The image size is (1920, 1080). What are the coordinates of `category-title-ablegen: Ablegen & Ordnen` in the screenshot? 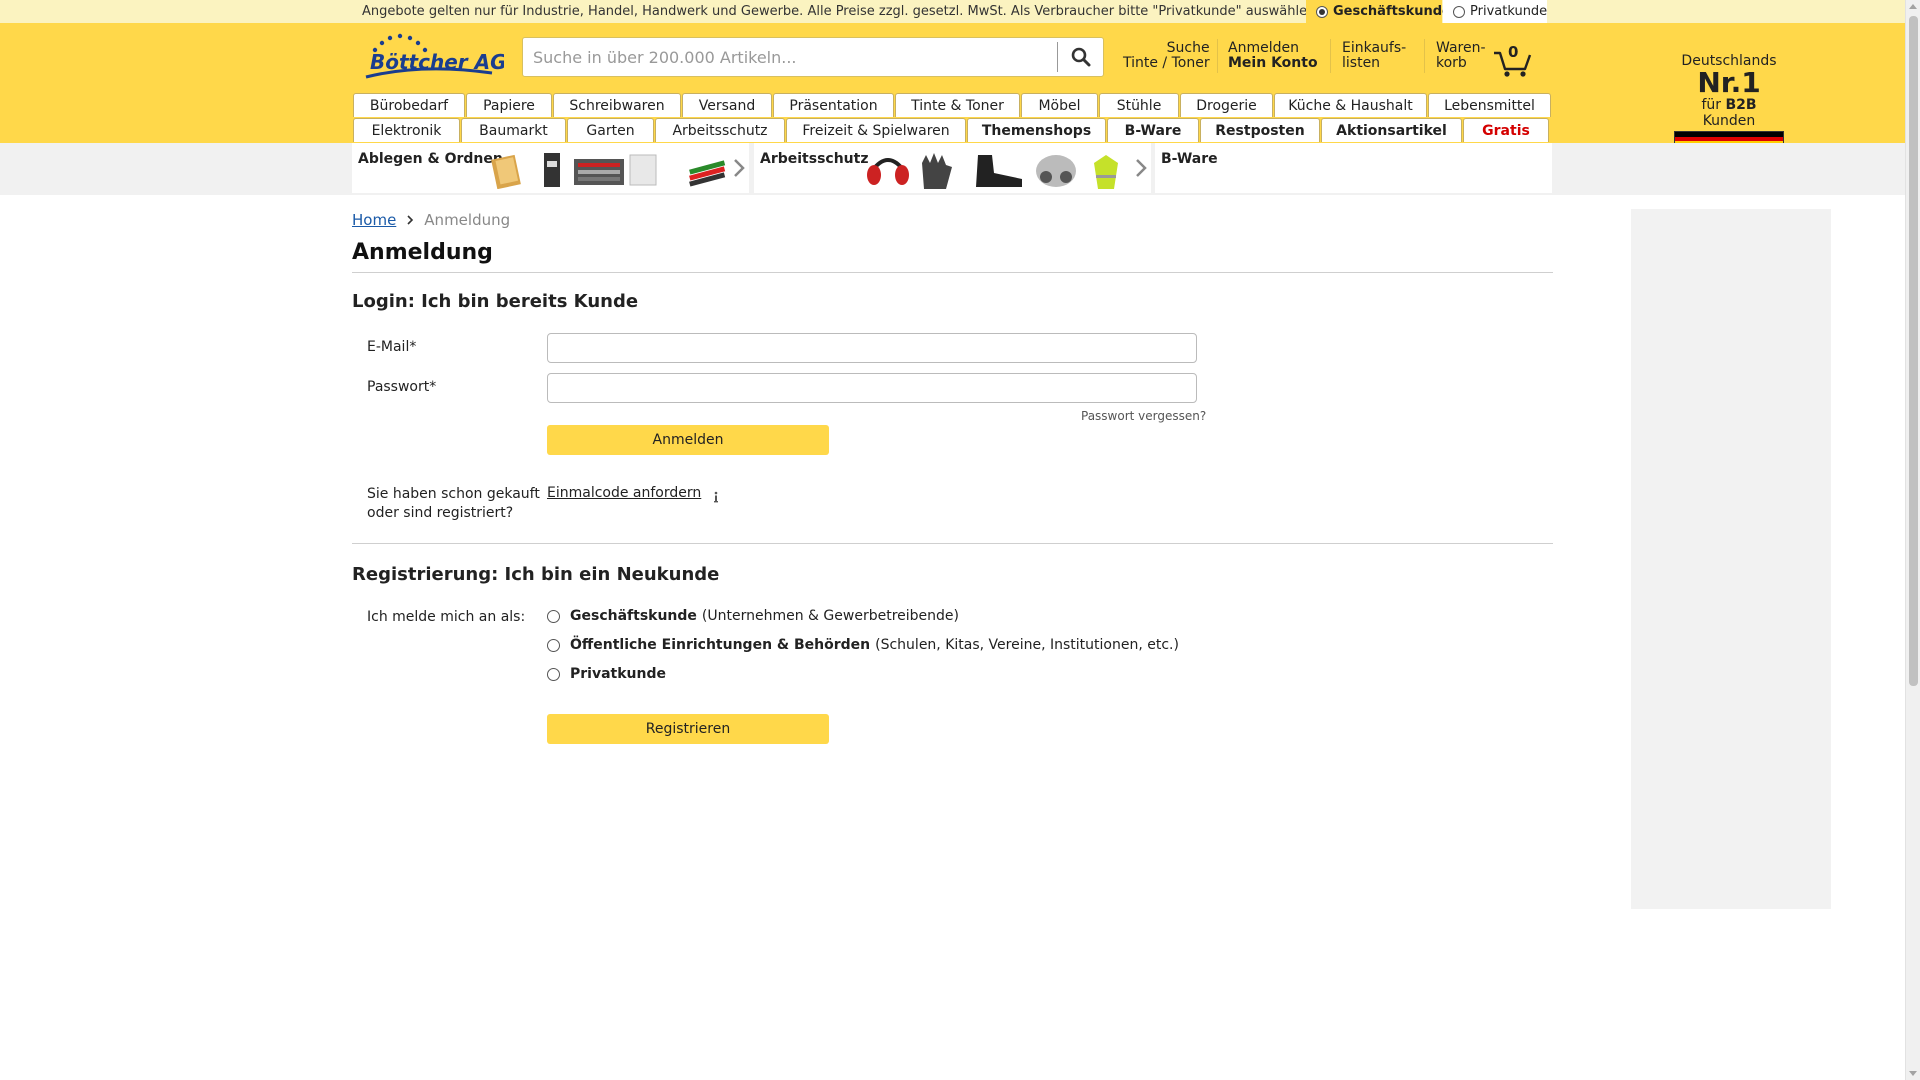 It's located at (430, 159).